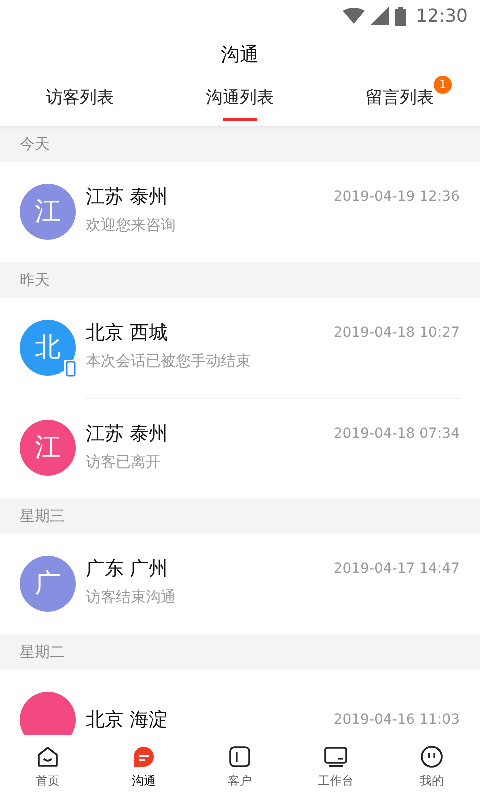  Describe the element at coordinates (397, 198) in the screenshot. I see `timestamp: 2019-04-19 12:36` at that location.